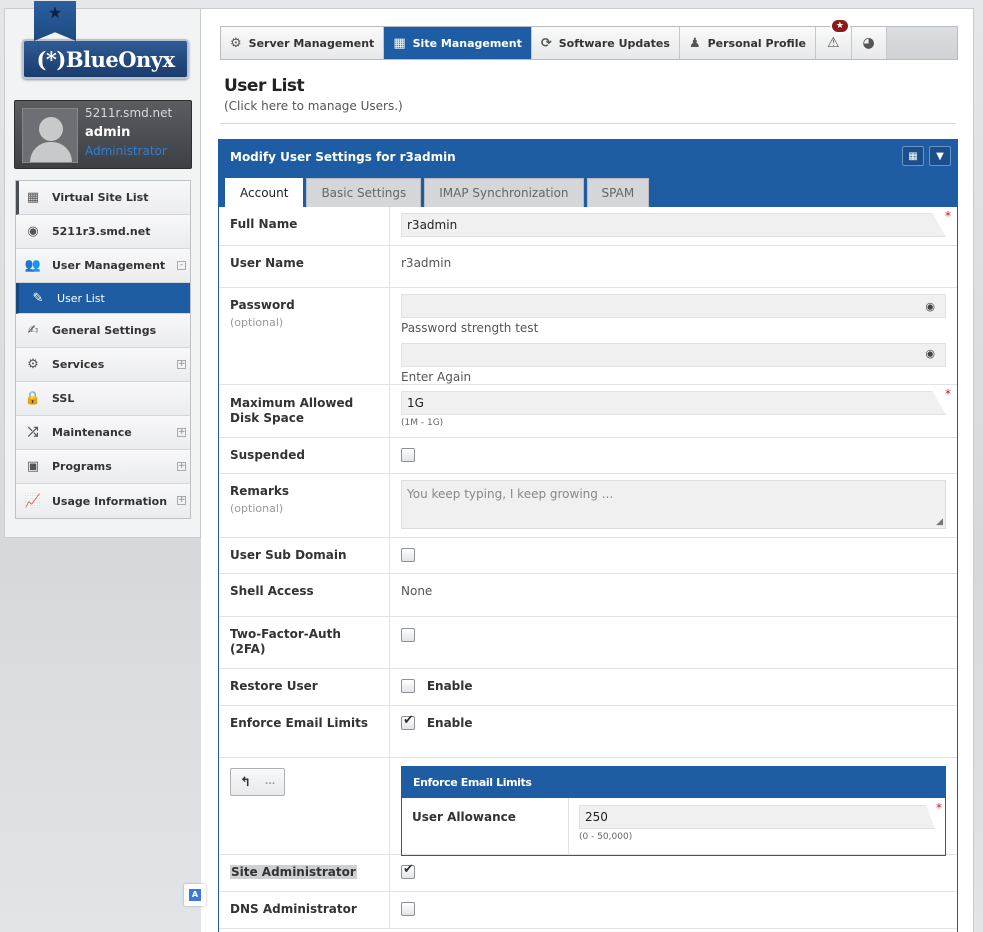  What do you see at coordinates (588, 643) in the screenshot?
I see `row-two-factor: Two-Factor-Auth (2FA)` at bounding box center [588, 643].